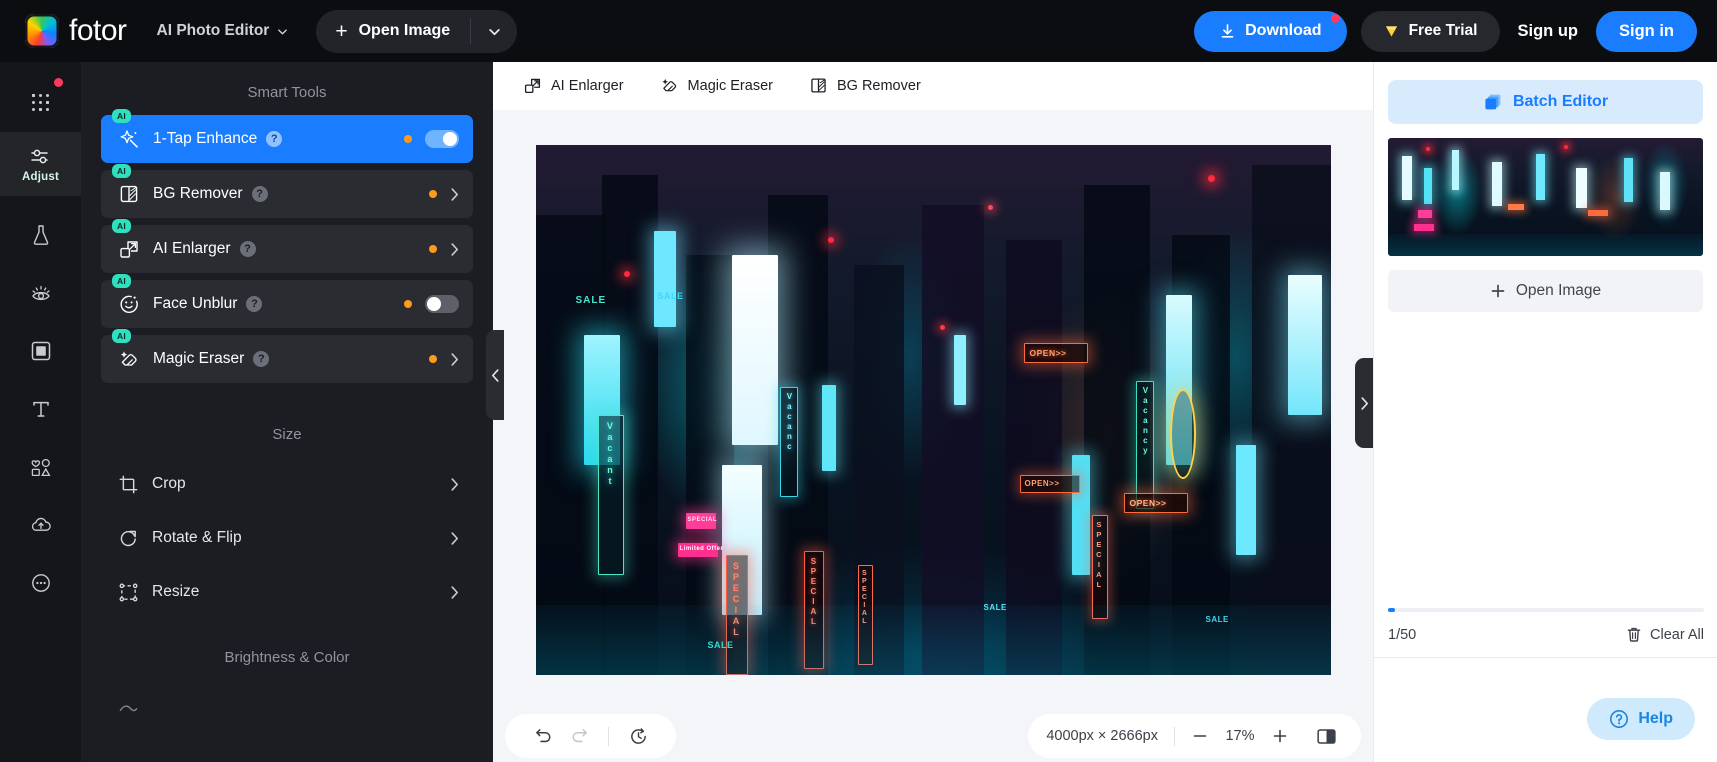 This screenshot has height=762, width=1717. What do you see at coordinates (40, 583) in the screenshot?
I see `sidebar-item-more` at bounding box center [40, 583].